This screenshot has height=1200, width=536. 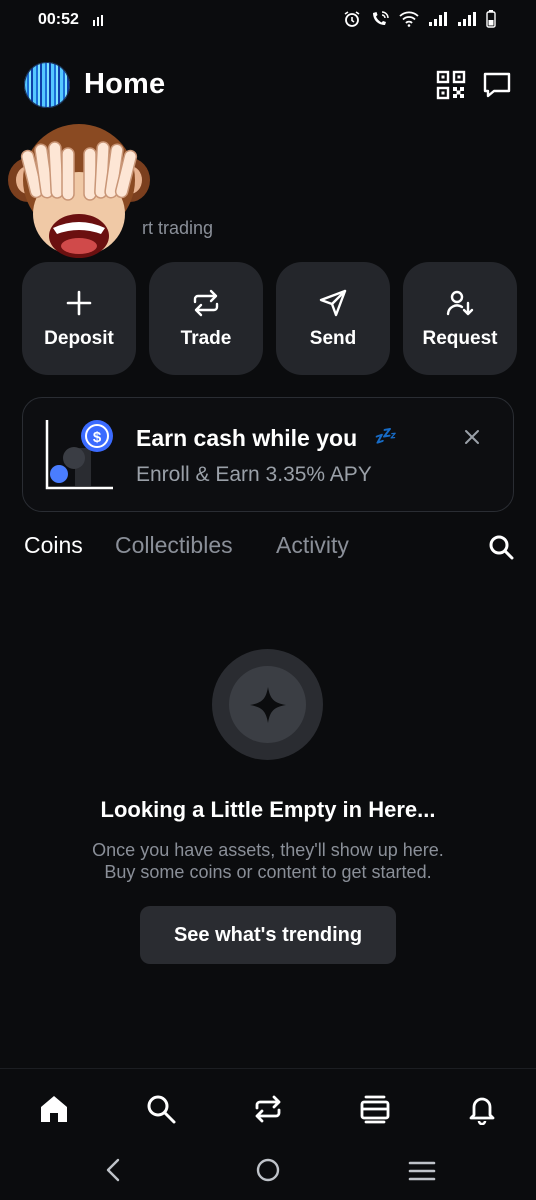 What do you see at coordinates (451, 85) in the screenshot?
I see `qr-code-icon` at bounding box center [451, 85].